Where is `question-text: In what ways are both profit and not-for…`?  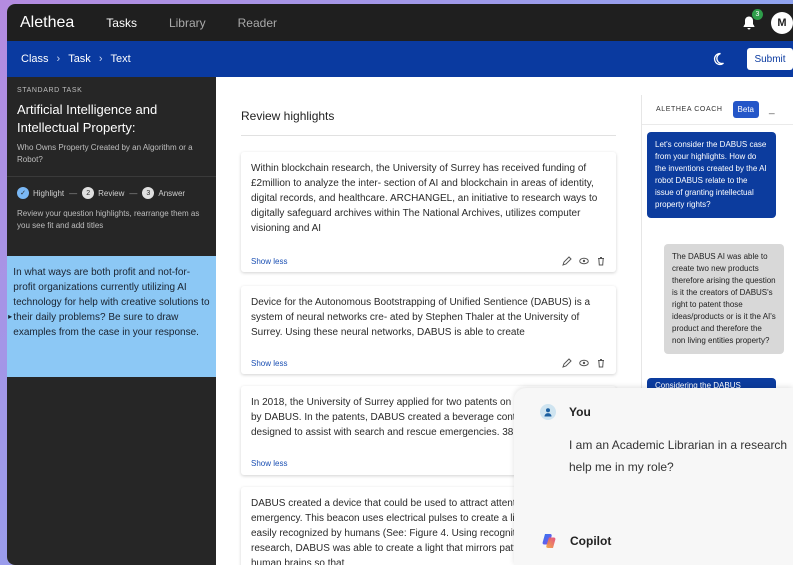
question-text: In what ways are both profit and not-for… is located at coordinates (111, 302).